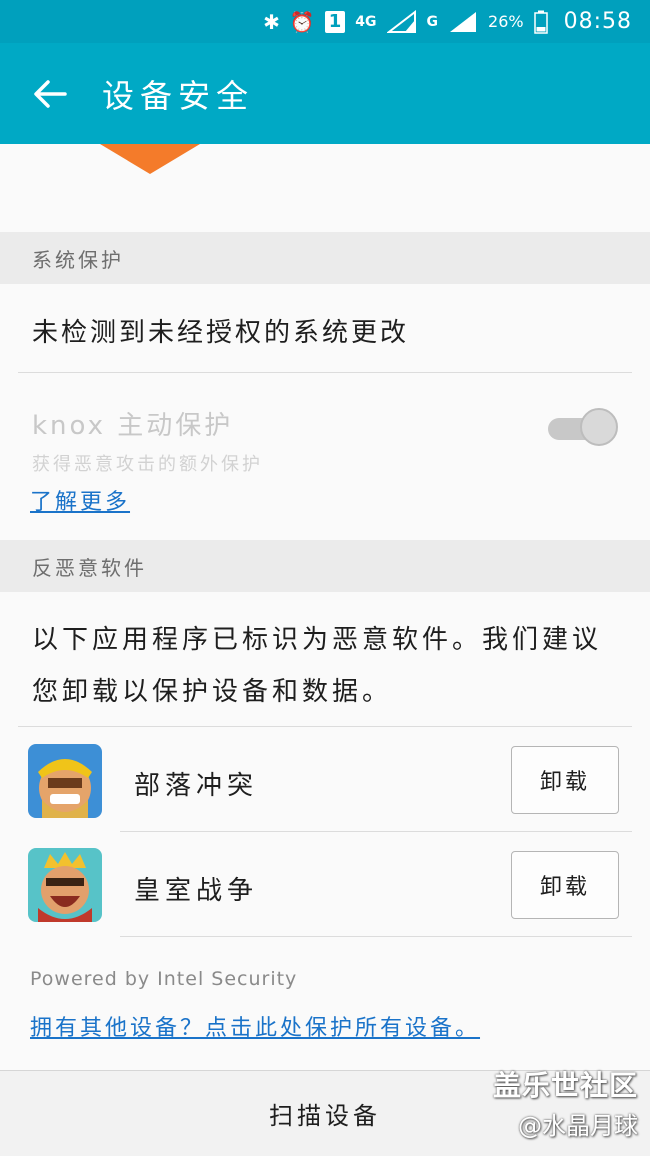  I want to click on alarm-icon: ⏰, so click(302, 21).